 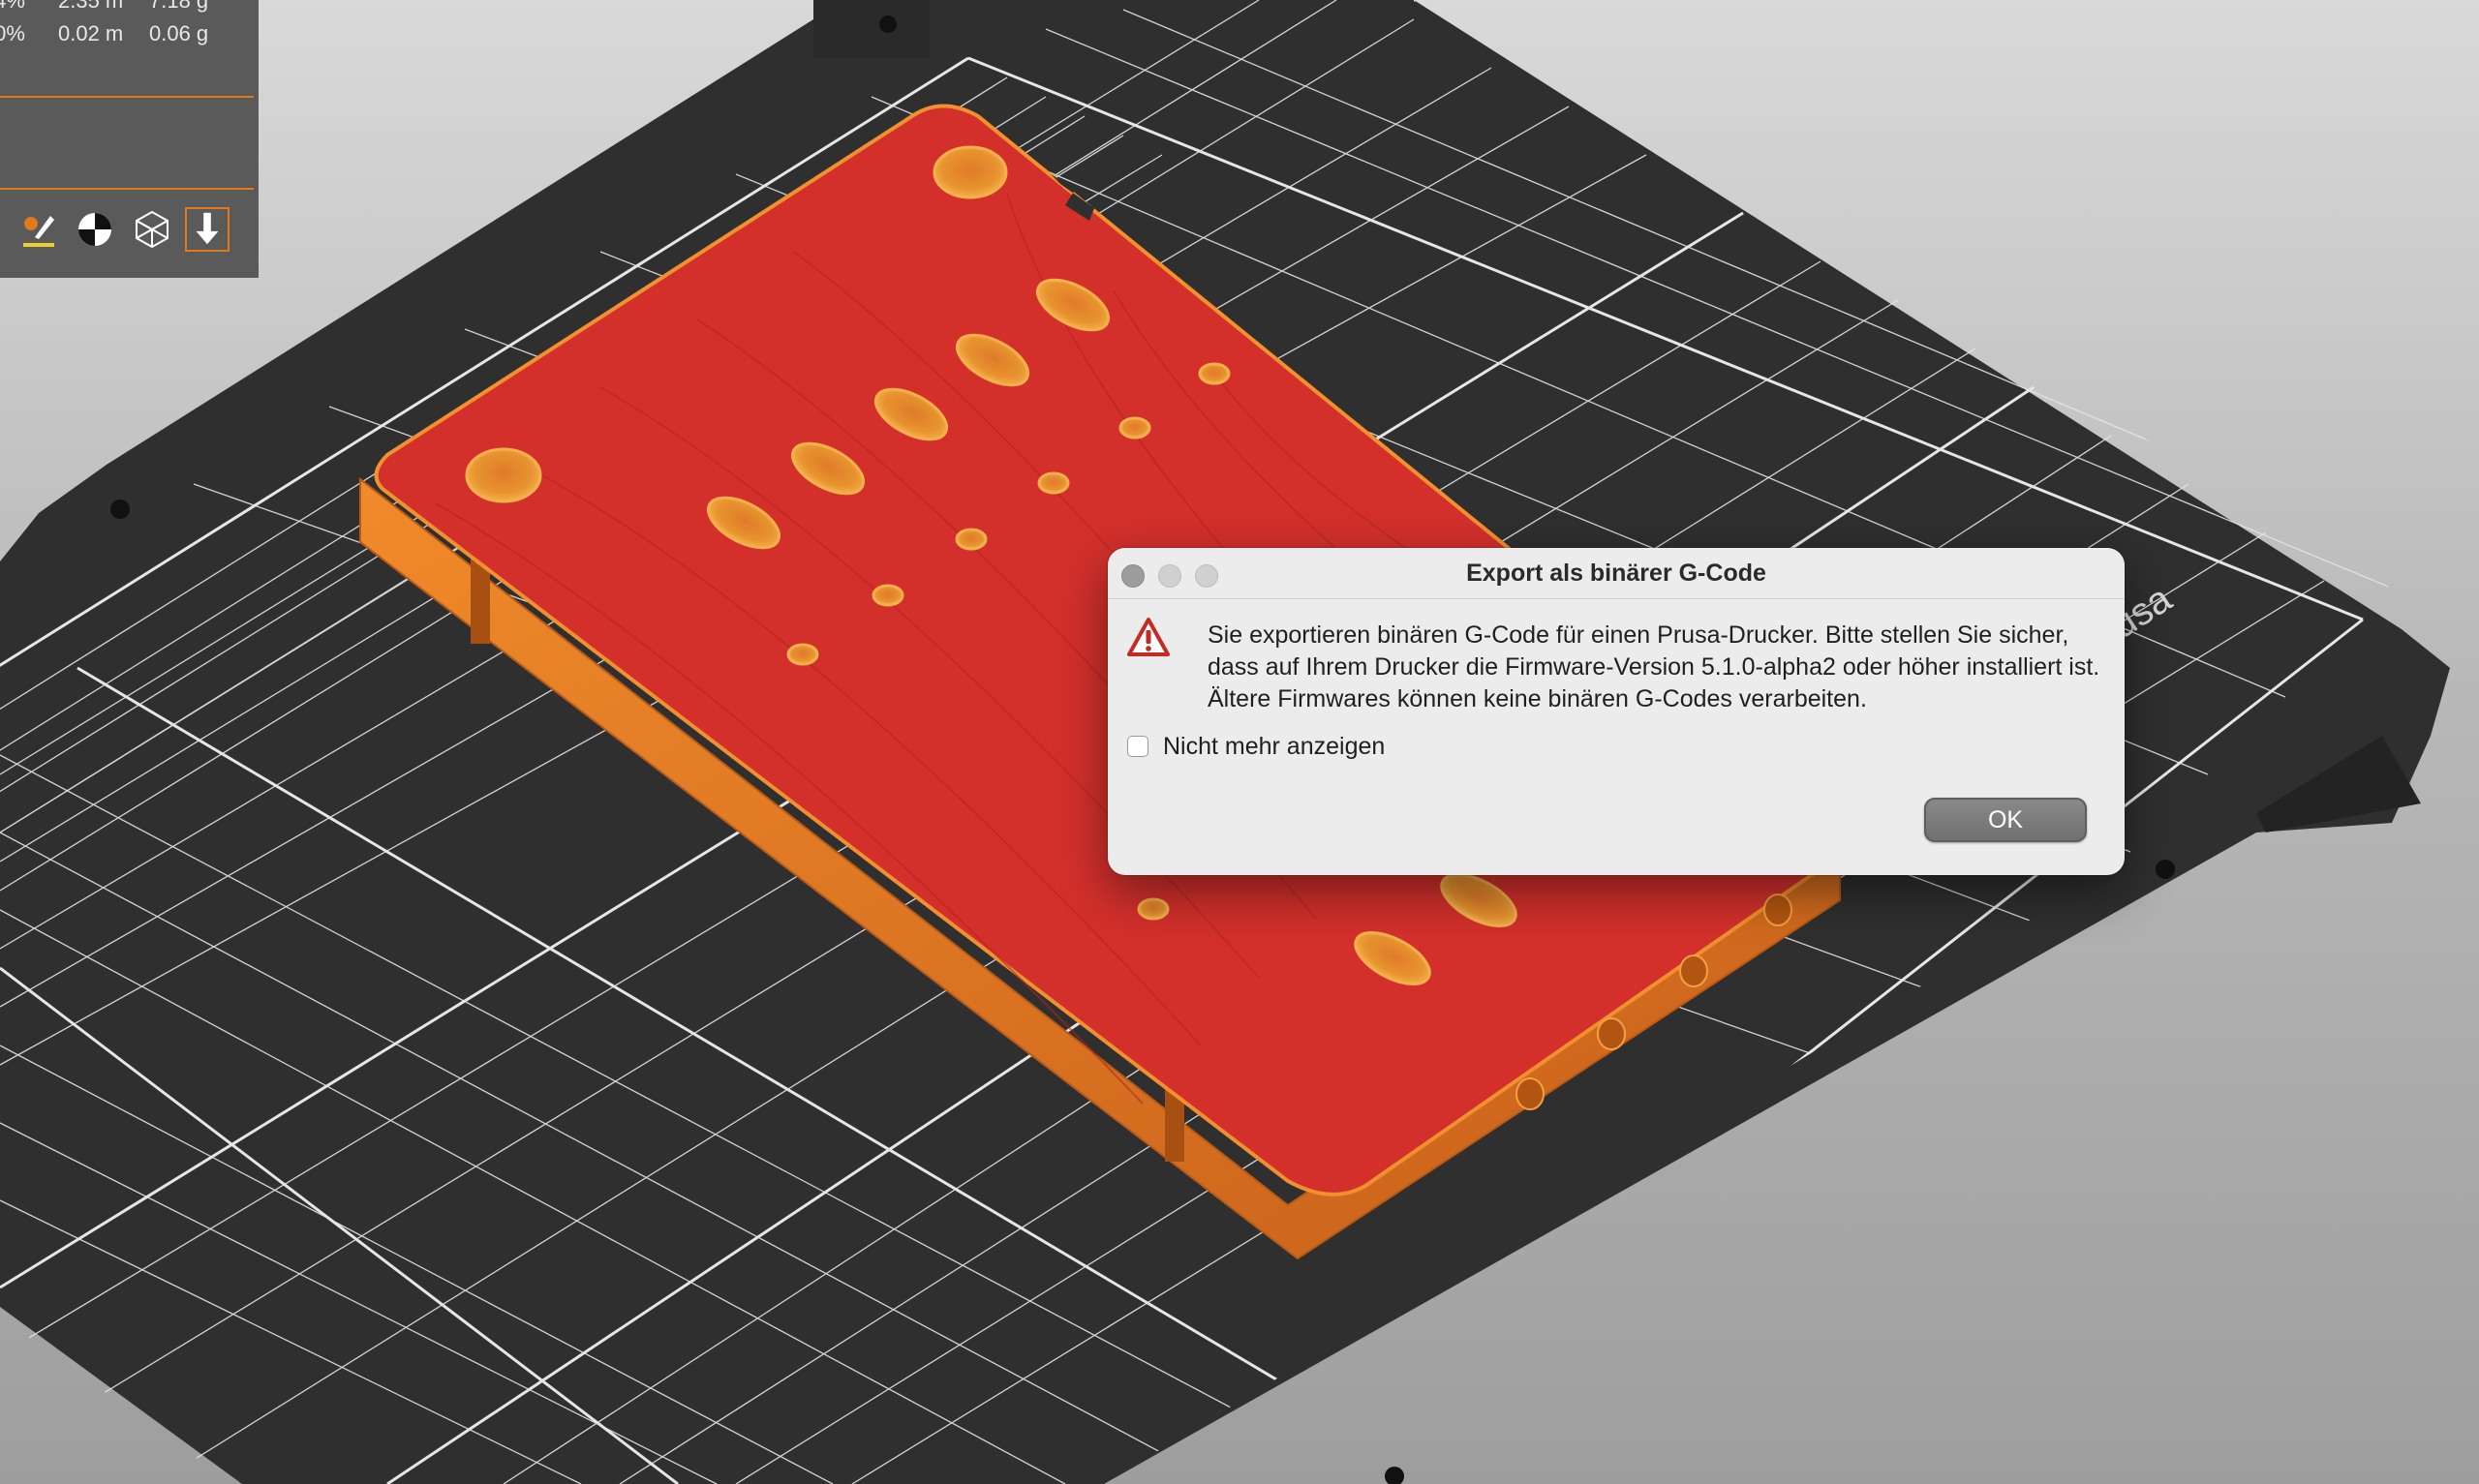 What do you see at coordinates (91, 6) in the screenshot?
I see `stats-length: 2.35 m` at bounding box center [91, 6].